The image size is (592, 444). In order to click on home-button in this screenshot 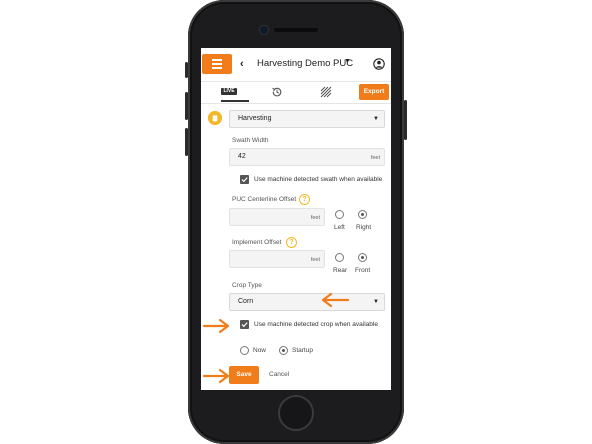, I will do `click(296, 413)`.